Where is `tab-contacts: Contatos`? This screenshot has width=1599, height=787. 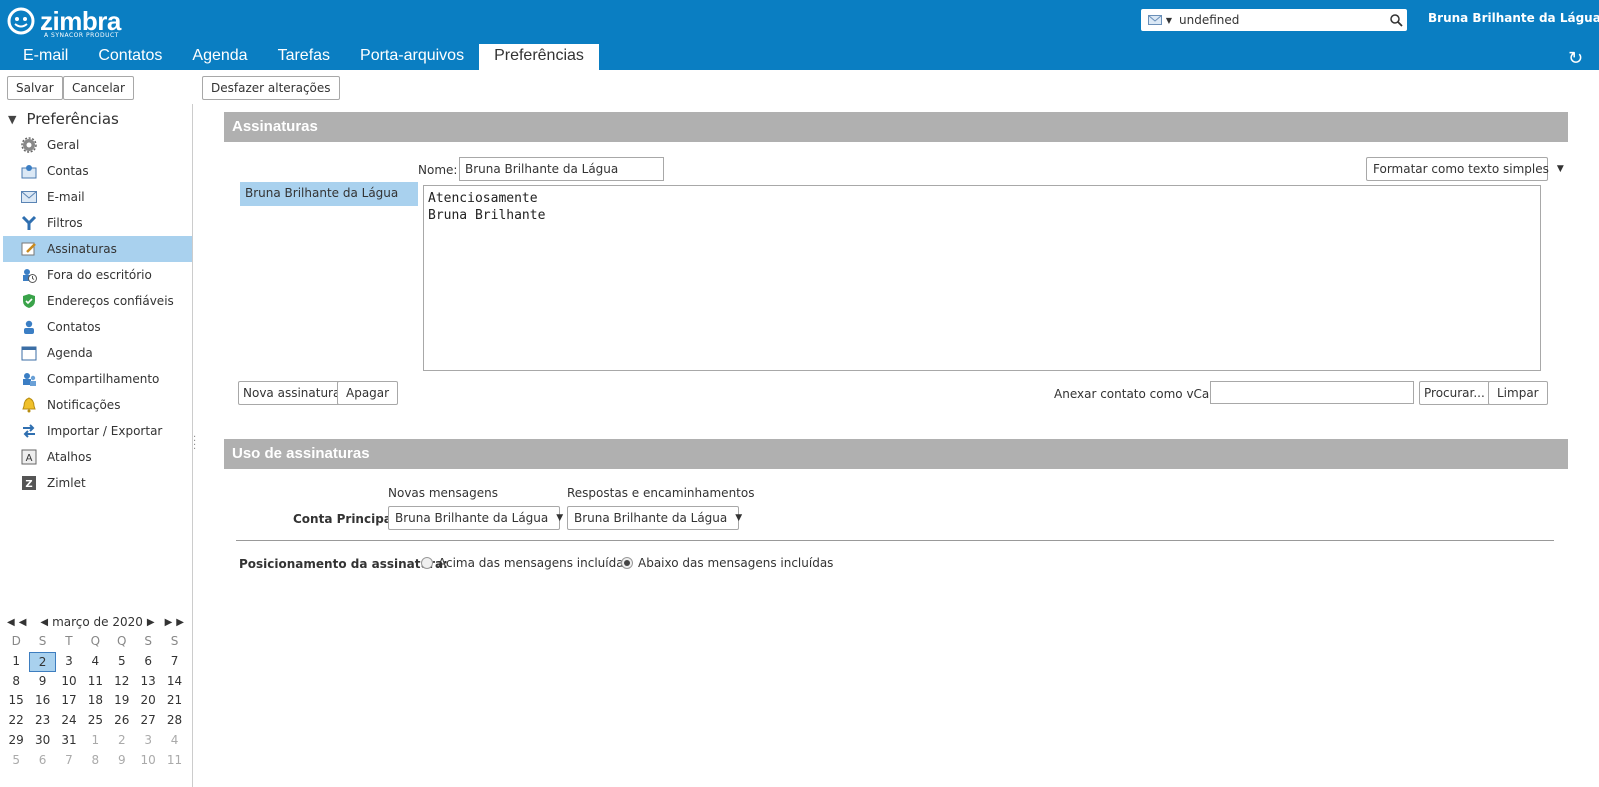 tab-contacts: Contatos is located at coordinates (130, 57).